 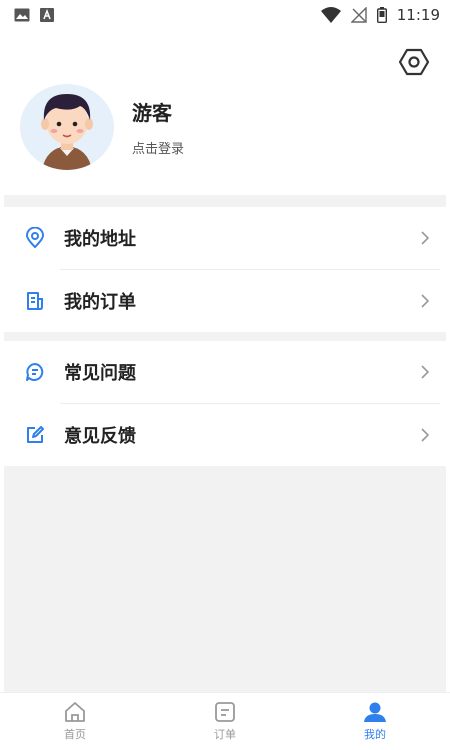 I want to click on gallery-notification-icon, so click(x=22, y=15).